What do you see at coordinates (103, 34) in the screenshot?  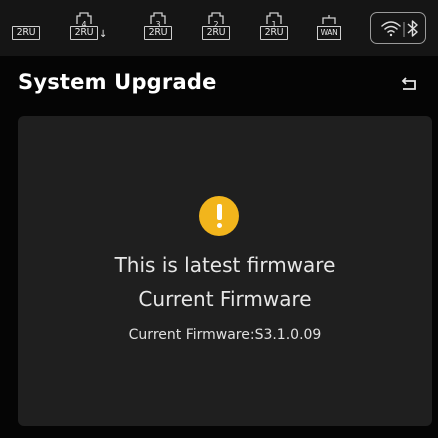 I see `arrow-down-icon: ↓` at bounding box center [103, 34].